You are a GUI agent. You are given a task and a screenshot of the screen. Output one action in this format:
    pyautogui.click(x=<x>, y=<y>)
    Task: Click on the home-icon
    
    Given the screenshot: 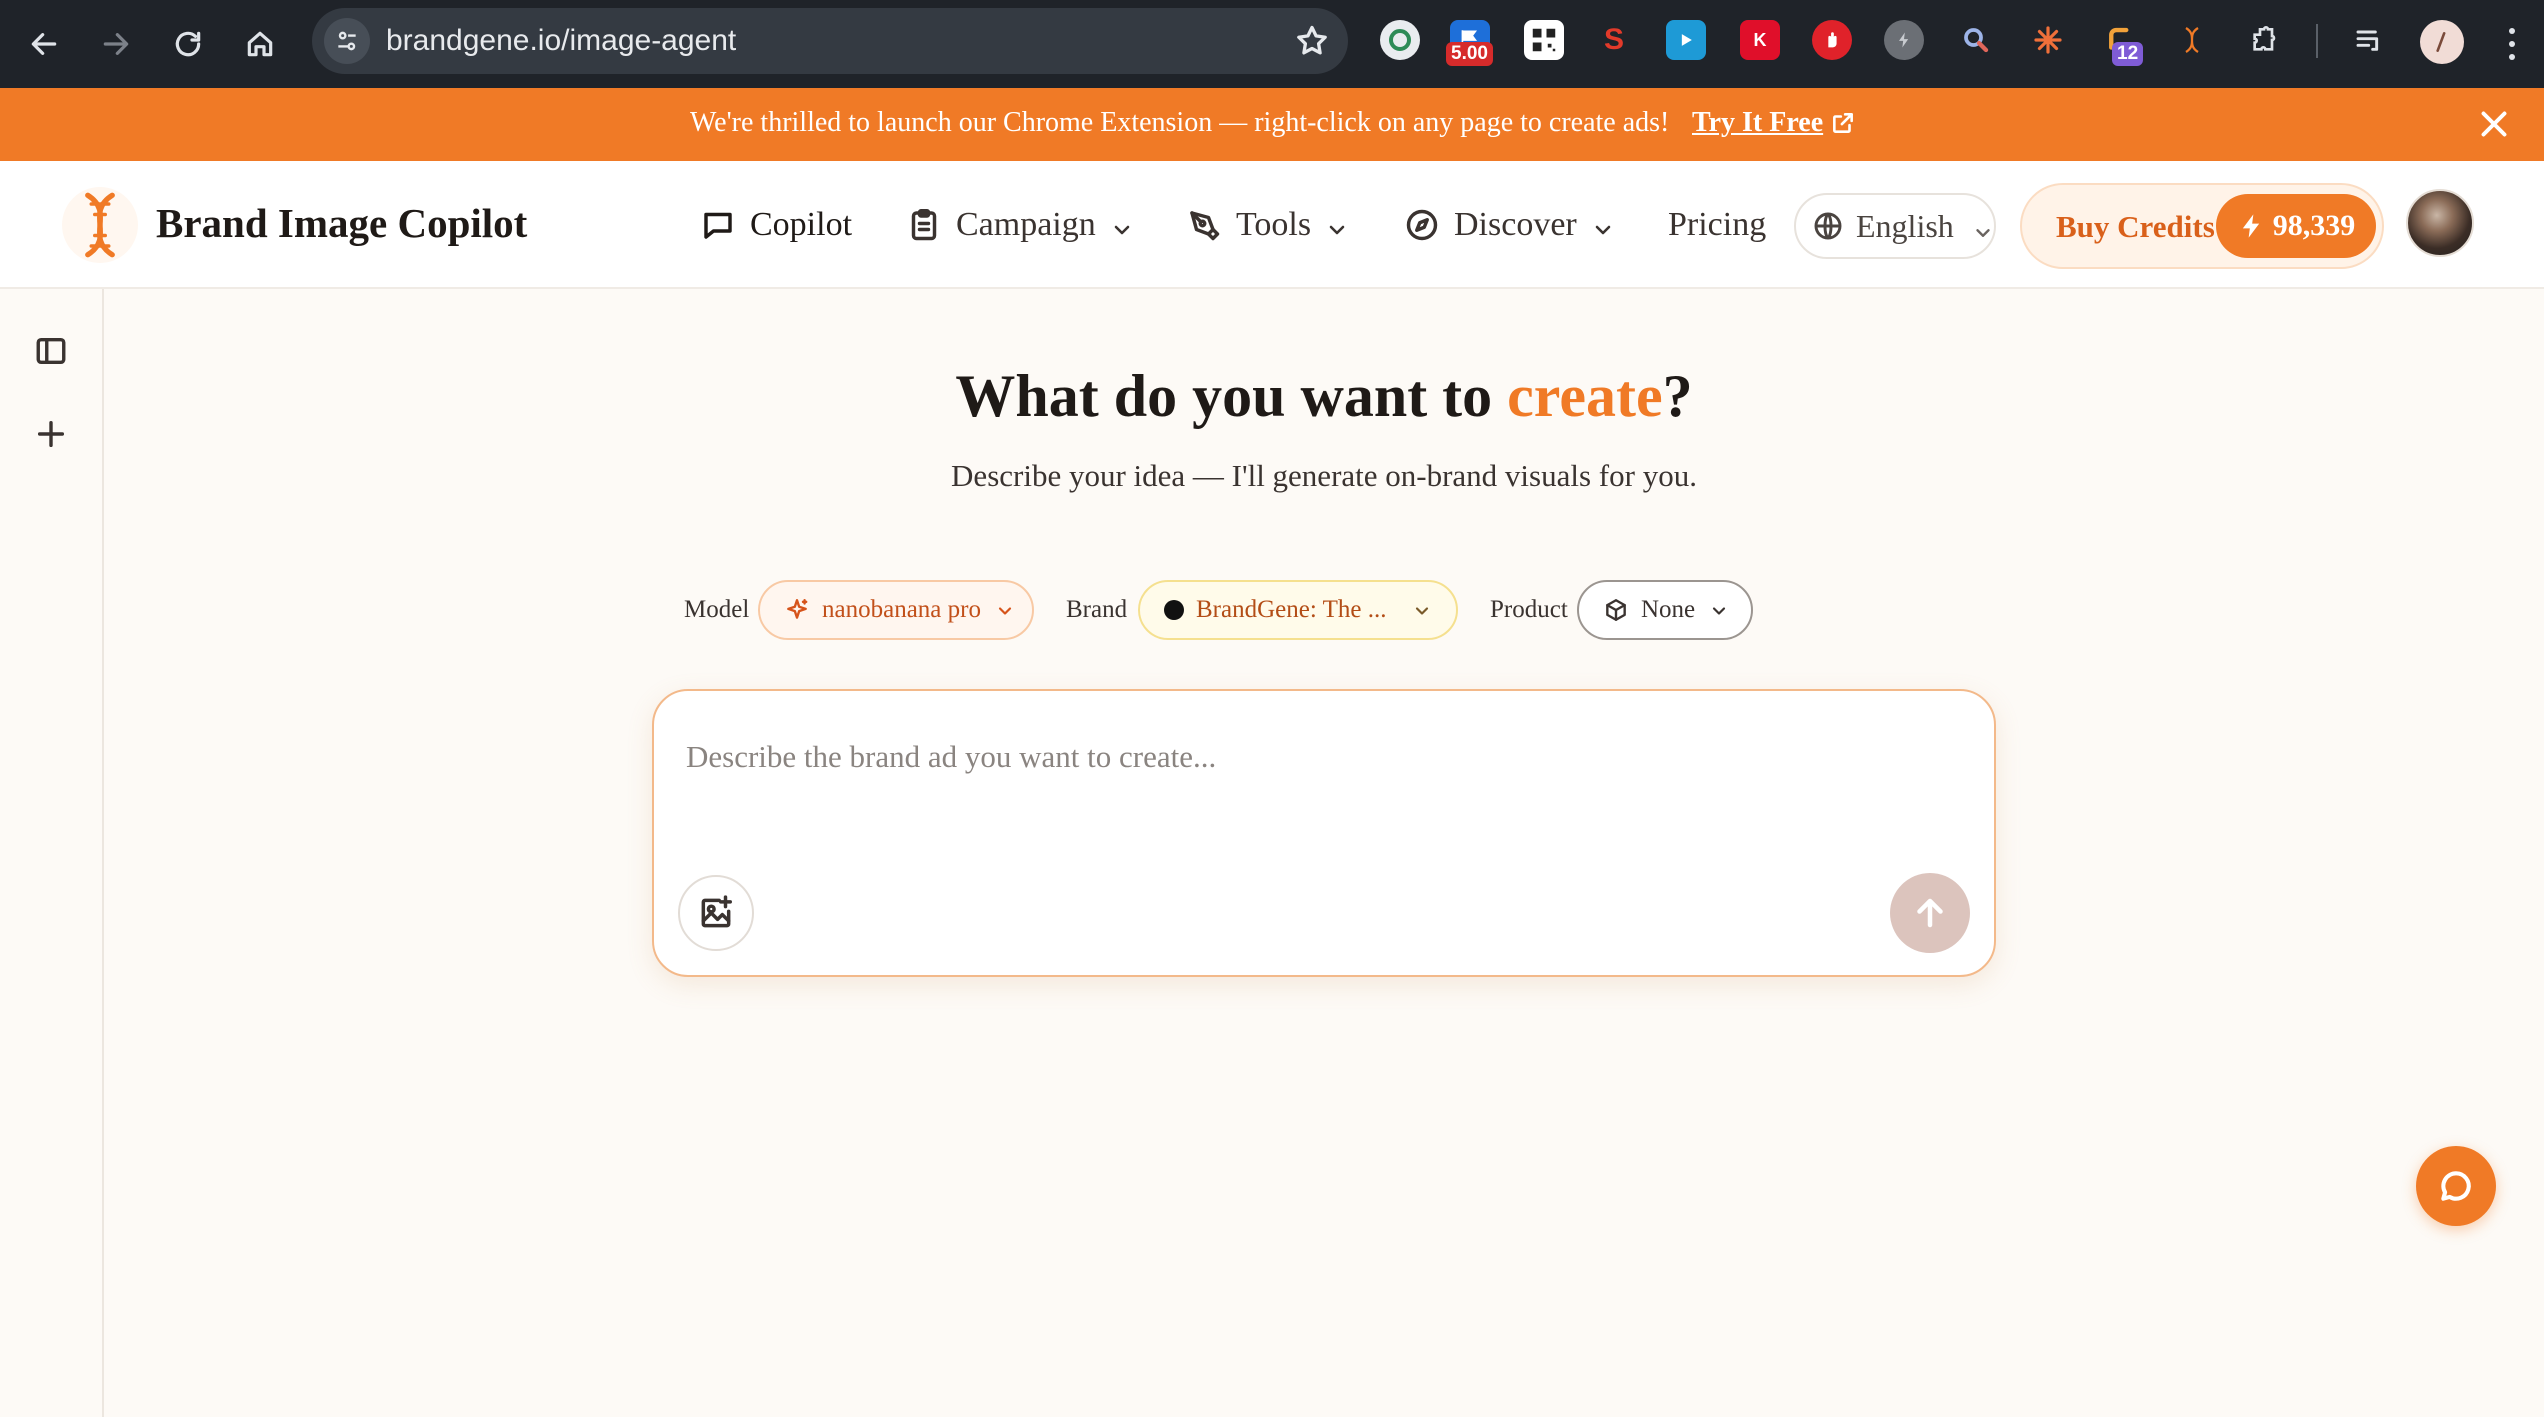 What is the action you would take?
    pyautogui.click(x=260, y=44)
    